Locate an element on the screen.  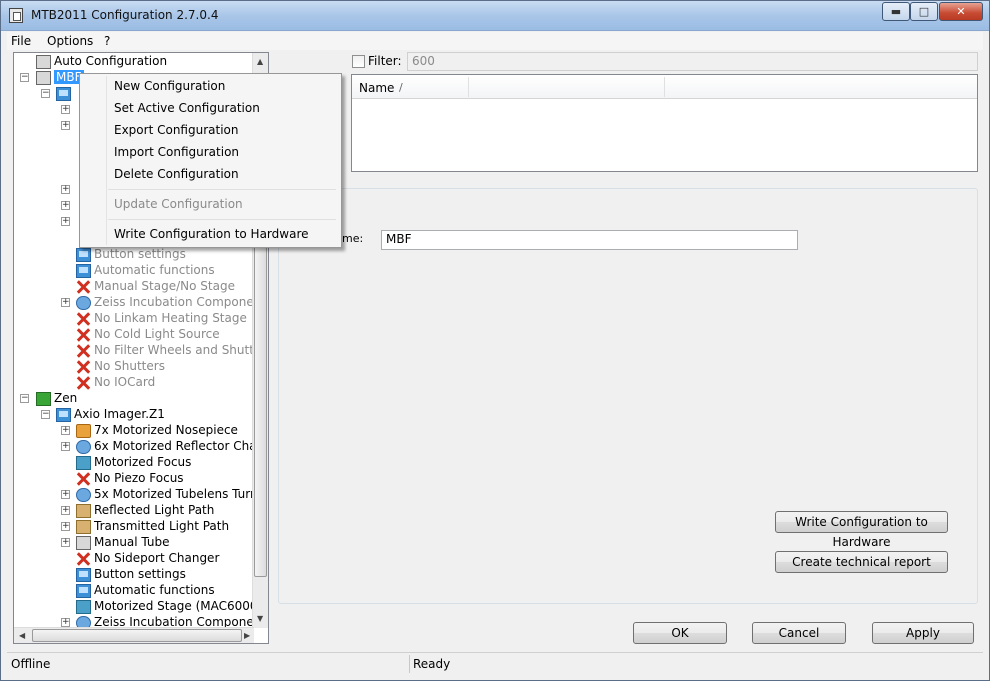
status-bar: Offline Ready is located at coordinates (495, 663).